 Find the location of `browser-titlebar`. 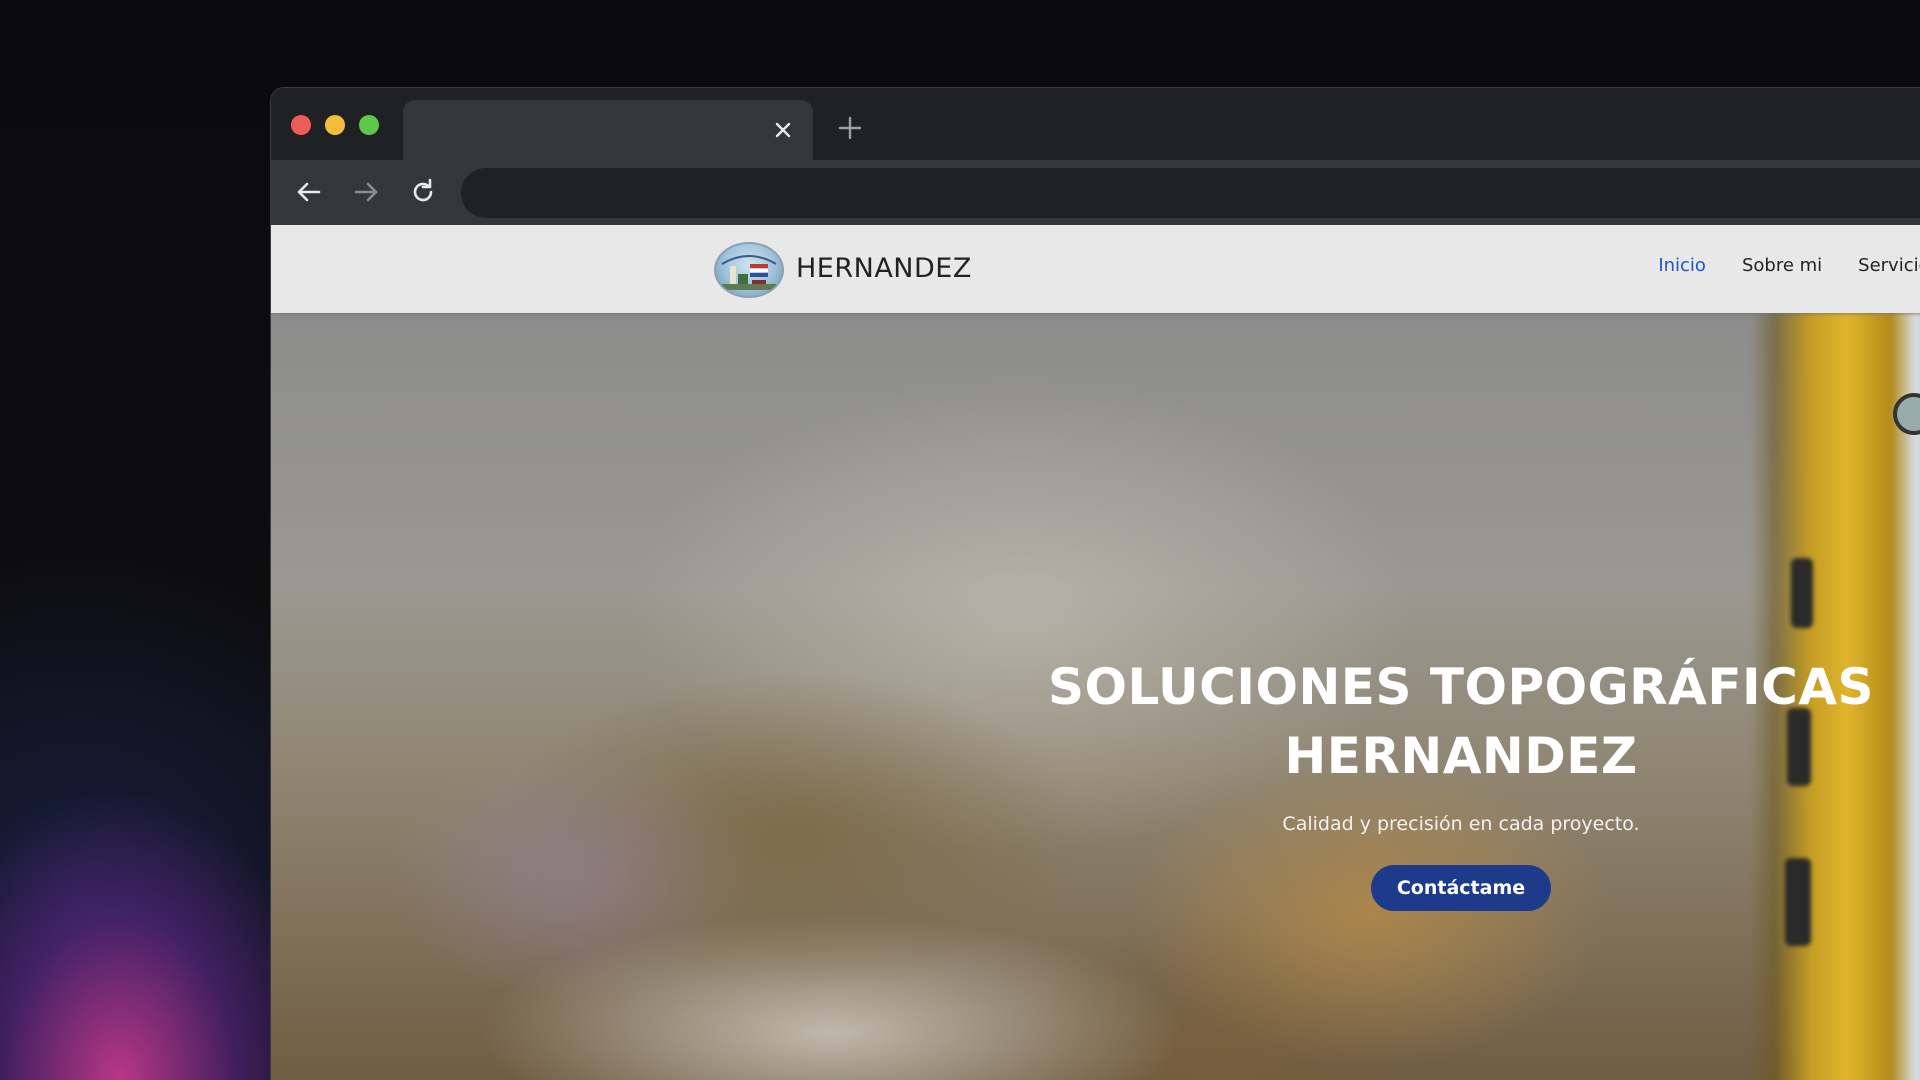

browser-titlebar is located at coordinates (1095, 124).